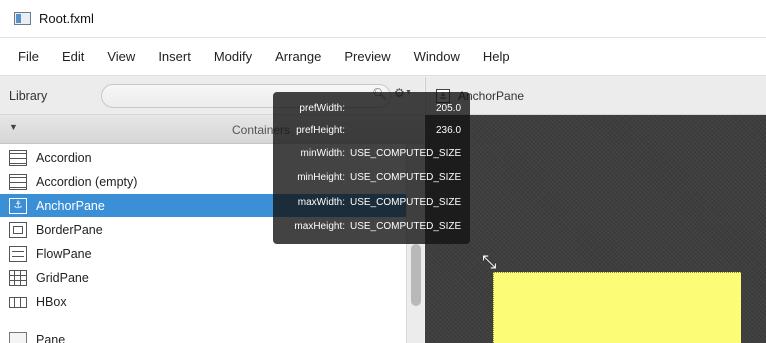 The image size is (766, 343). Describe the element at coordinates (18, 337) in the screenshot. I see `pane-icon` at that location.